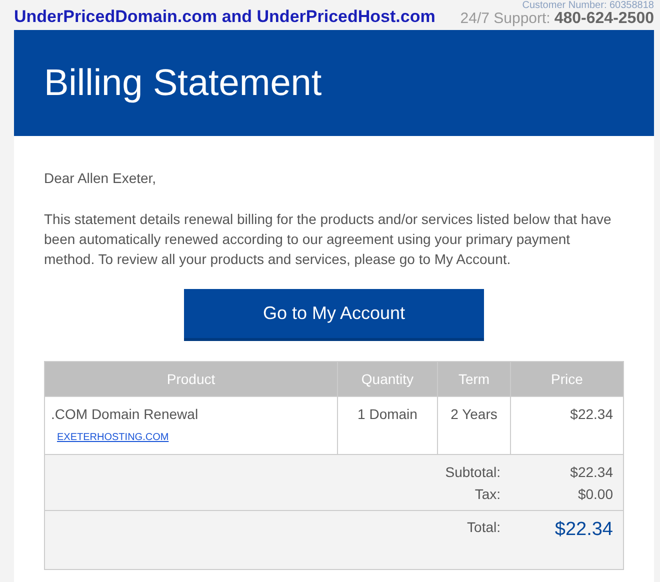  Describe the element at coordinates (124, 414) in the screenshot. I see `product-name: .COM Domain Renewal` at that location.